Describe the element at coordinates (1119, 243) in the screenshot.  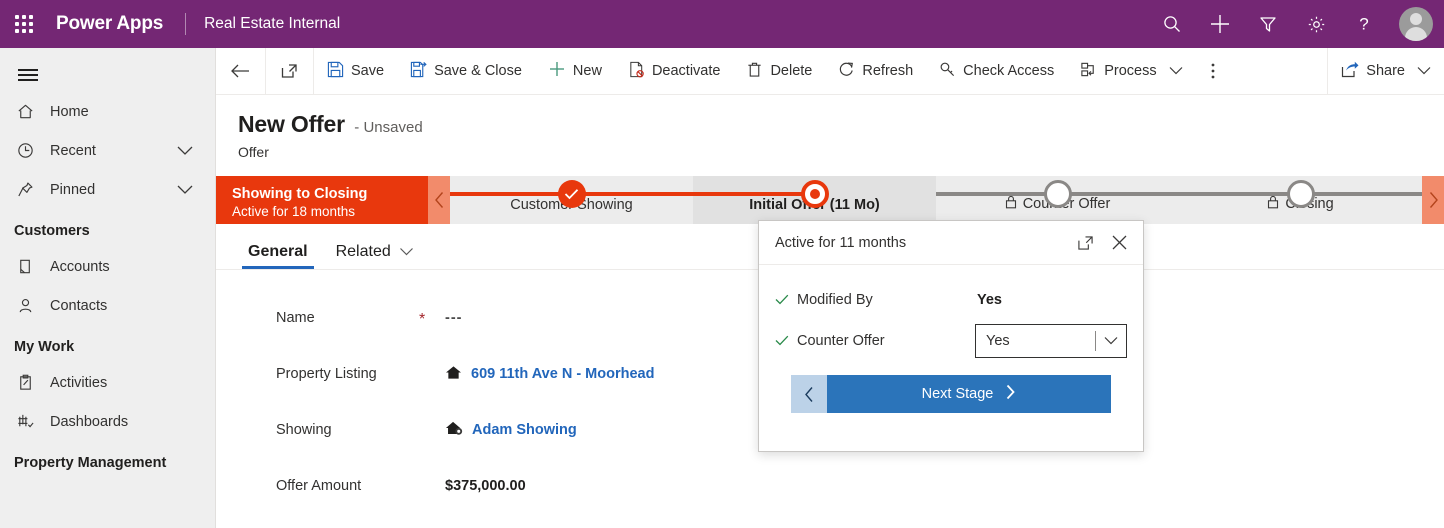
I see `close-icon` at that location.